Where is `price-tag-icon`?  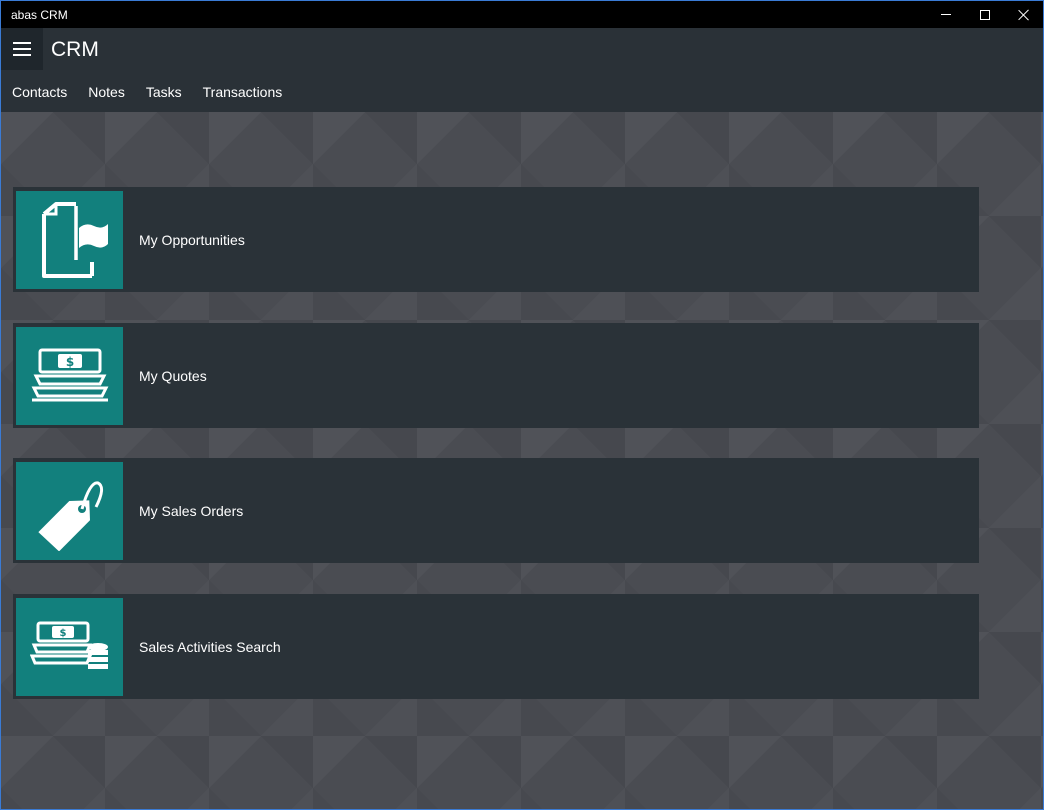
price-tag-icon is located at coordinates (69, 510).